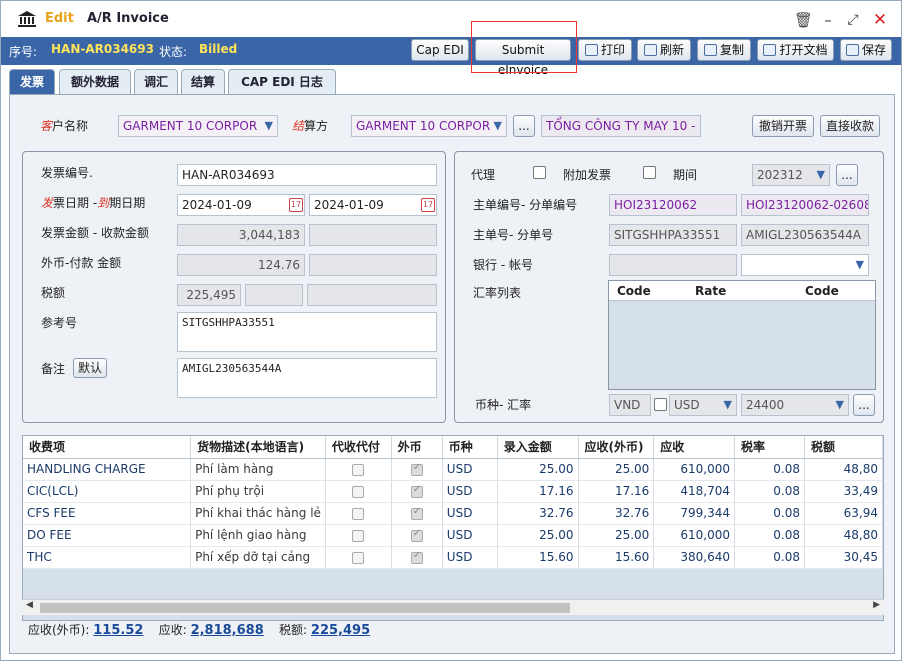  I want to click on col-tax: 税额, so click(843, 447).